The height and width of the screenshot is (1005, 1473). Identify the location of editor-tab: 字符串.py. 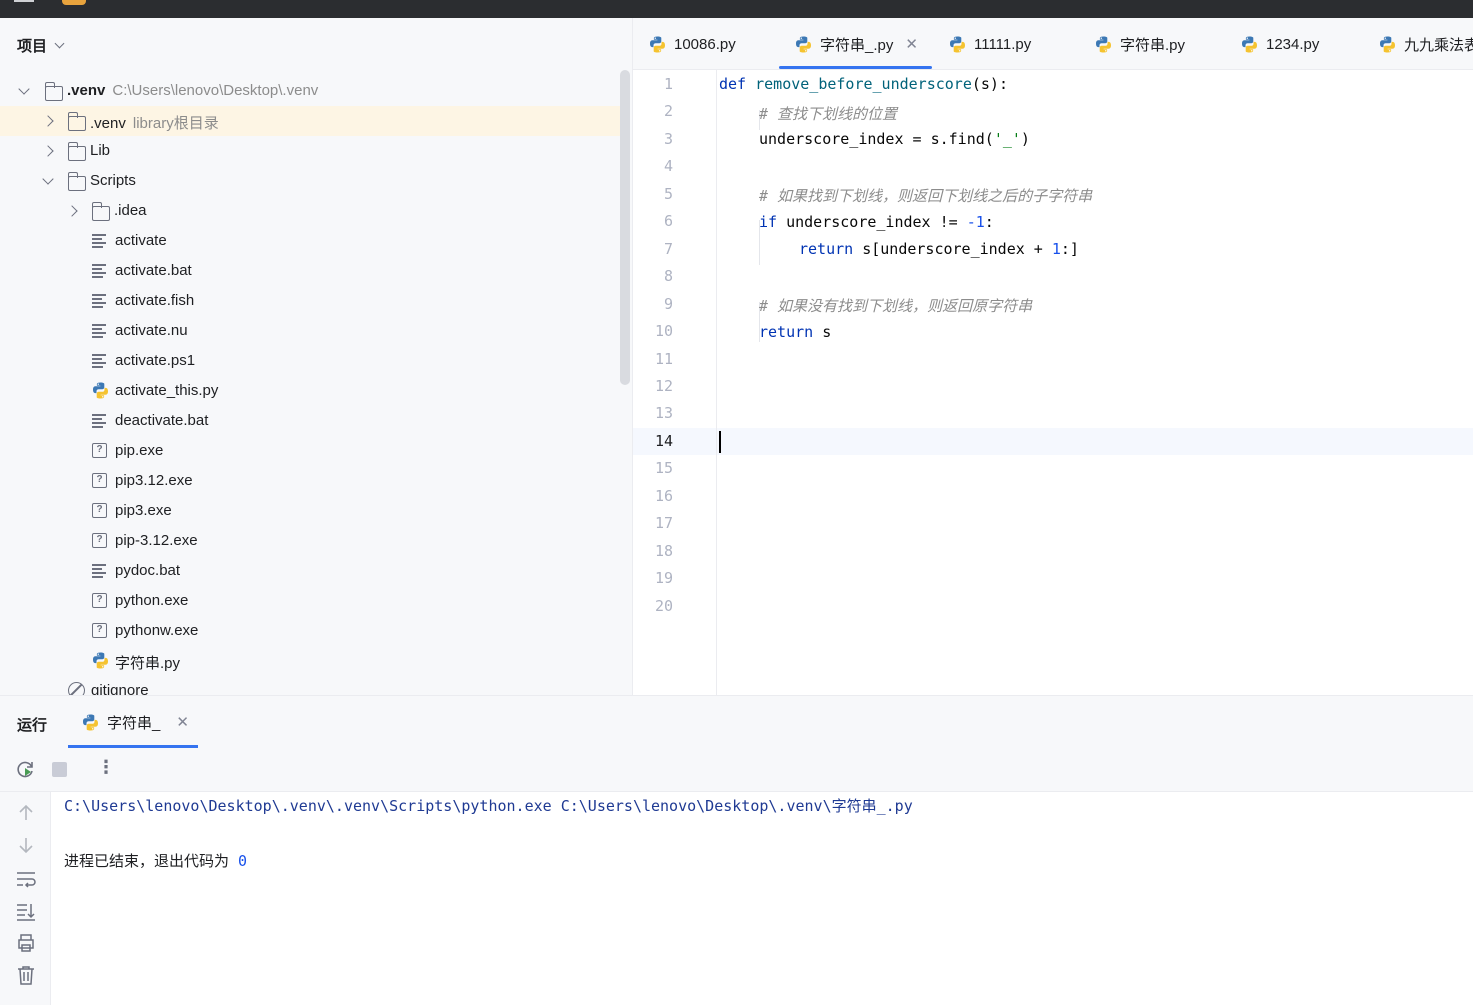
(1140, 43).